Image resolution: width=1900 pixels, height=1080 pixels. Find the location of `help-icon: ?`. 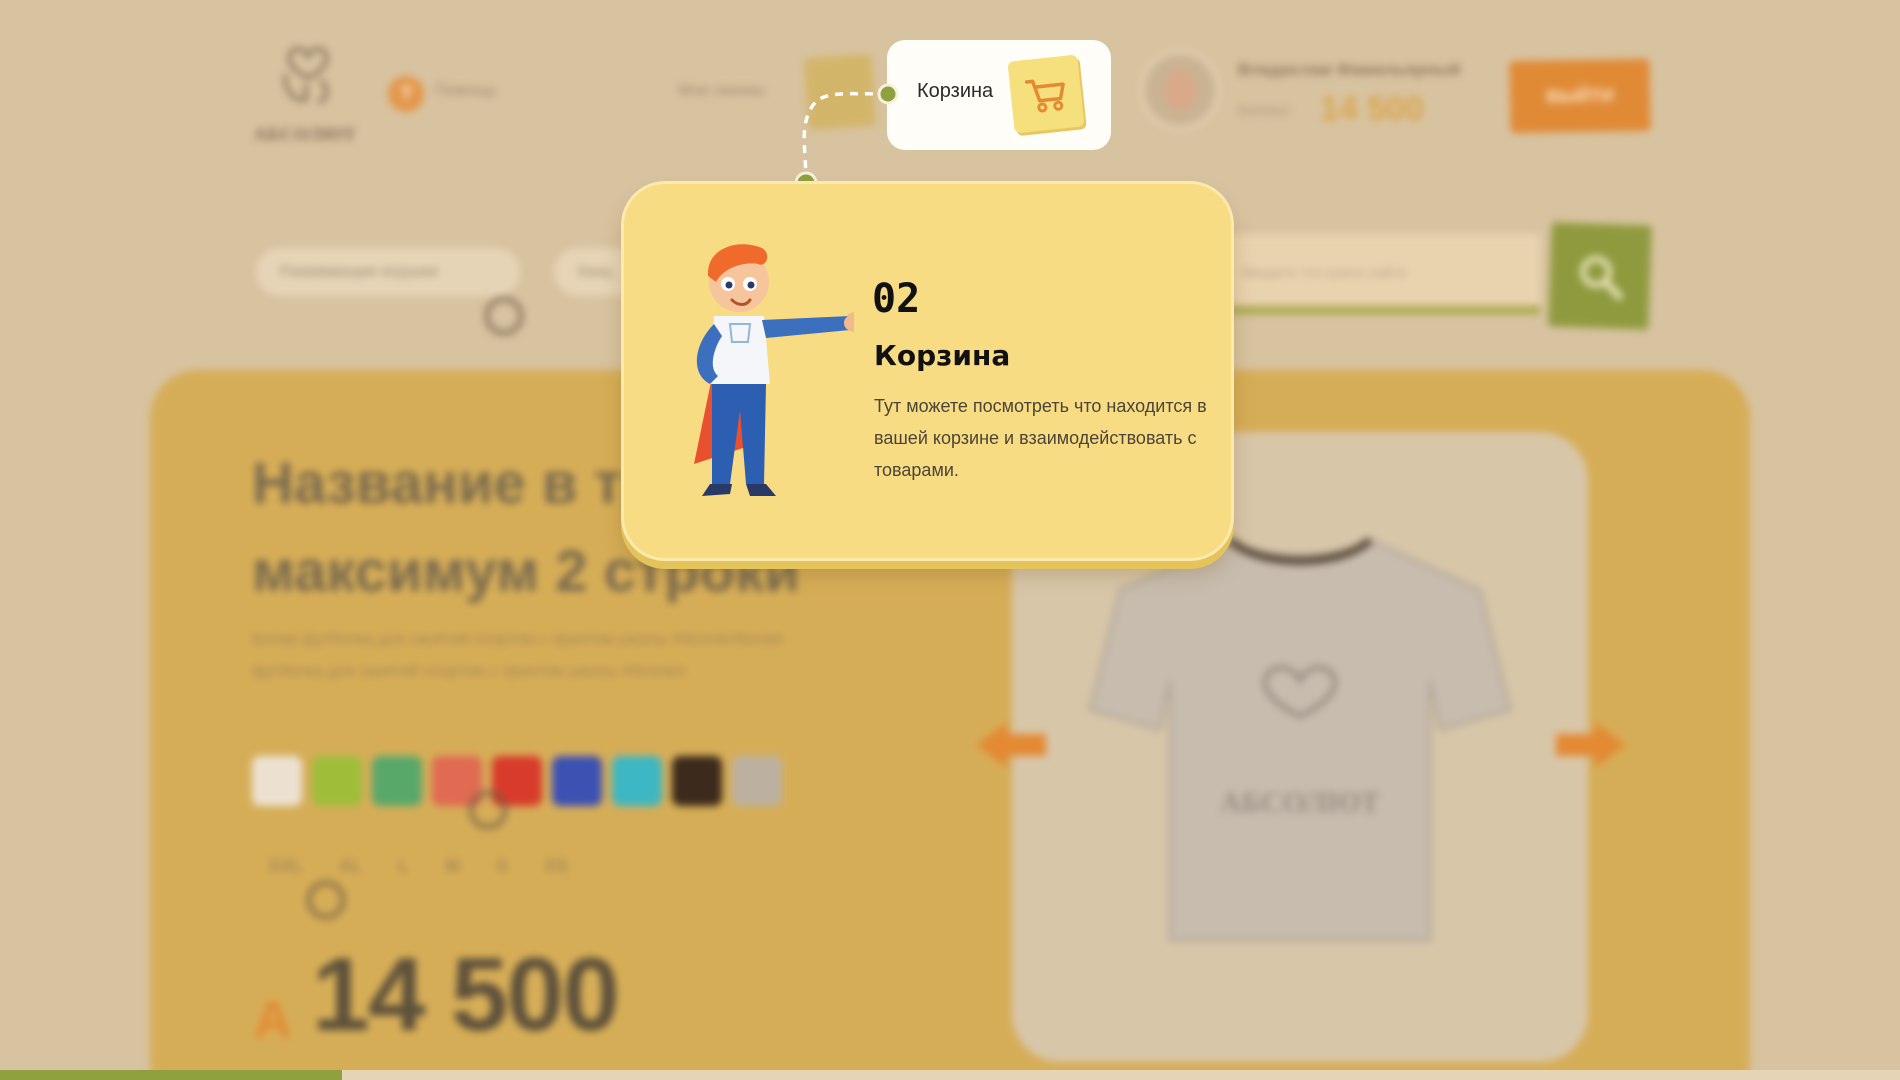

help-icon: ? is located at coordinates (406, 94).